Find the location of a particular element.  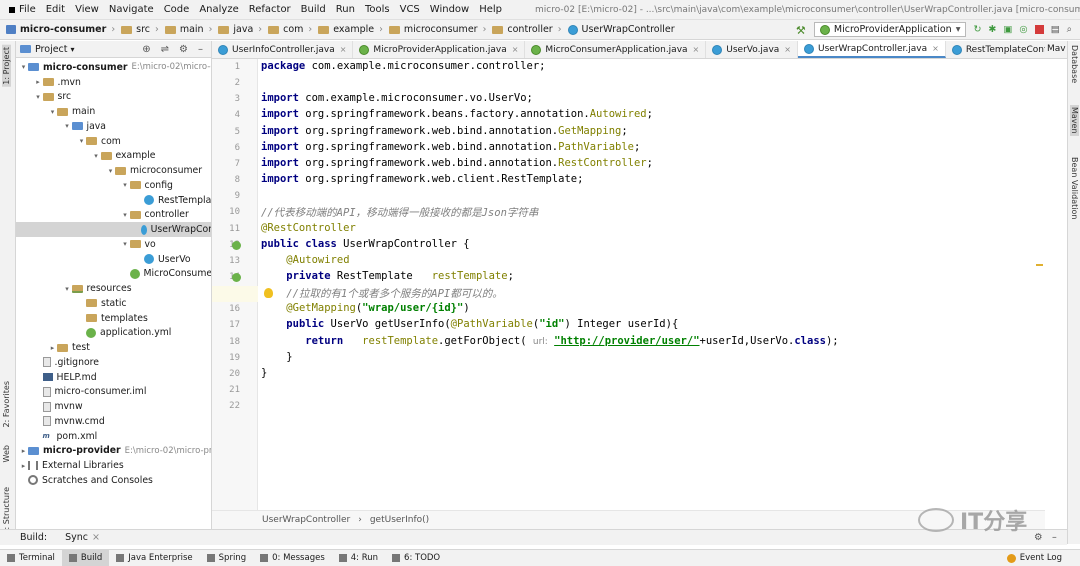

web-tool-button: Web is located at coordinates (6, 453).